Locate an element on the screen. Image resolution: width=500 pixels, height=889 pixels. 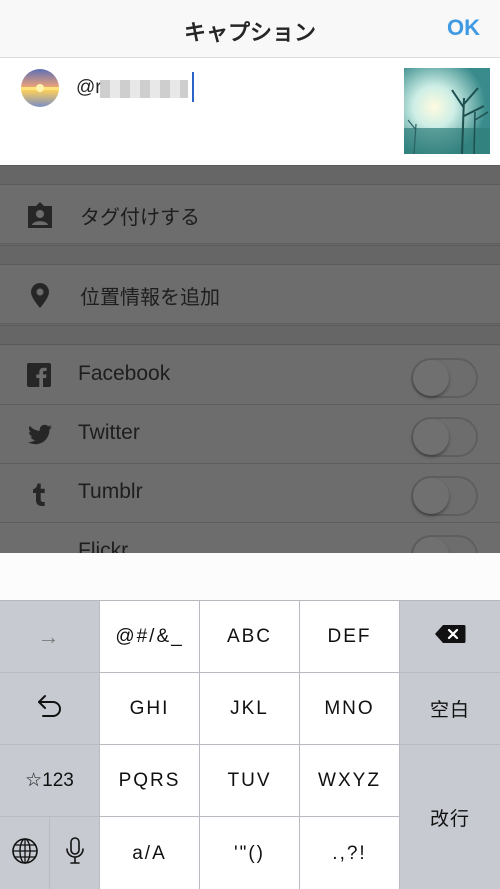
numbers-key: ☆123 is located at coordinates (50, 781).